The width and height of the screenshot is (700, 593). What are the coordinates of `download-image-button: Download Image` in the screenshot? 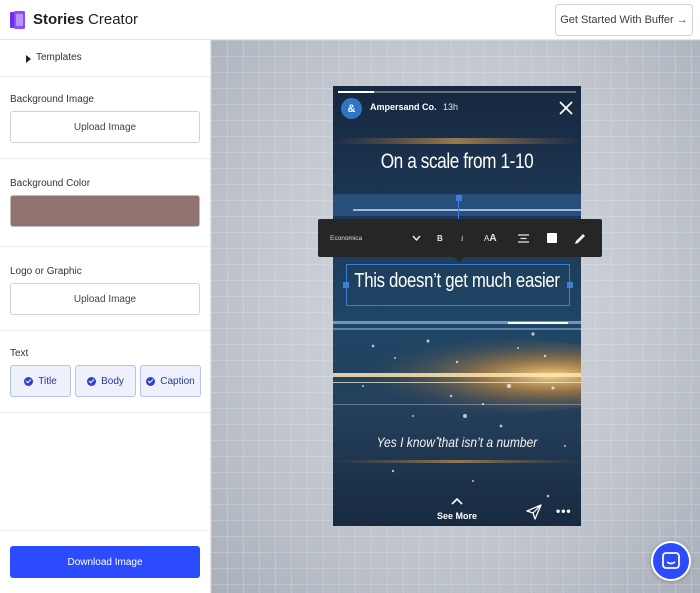 It's located at (105, 562).